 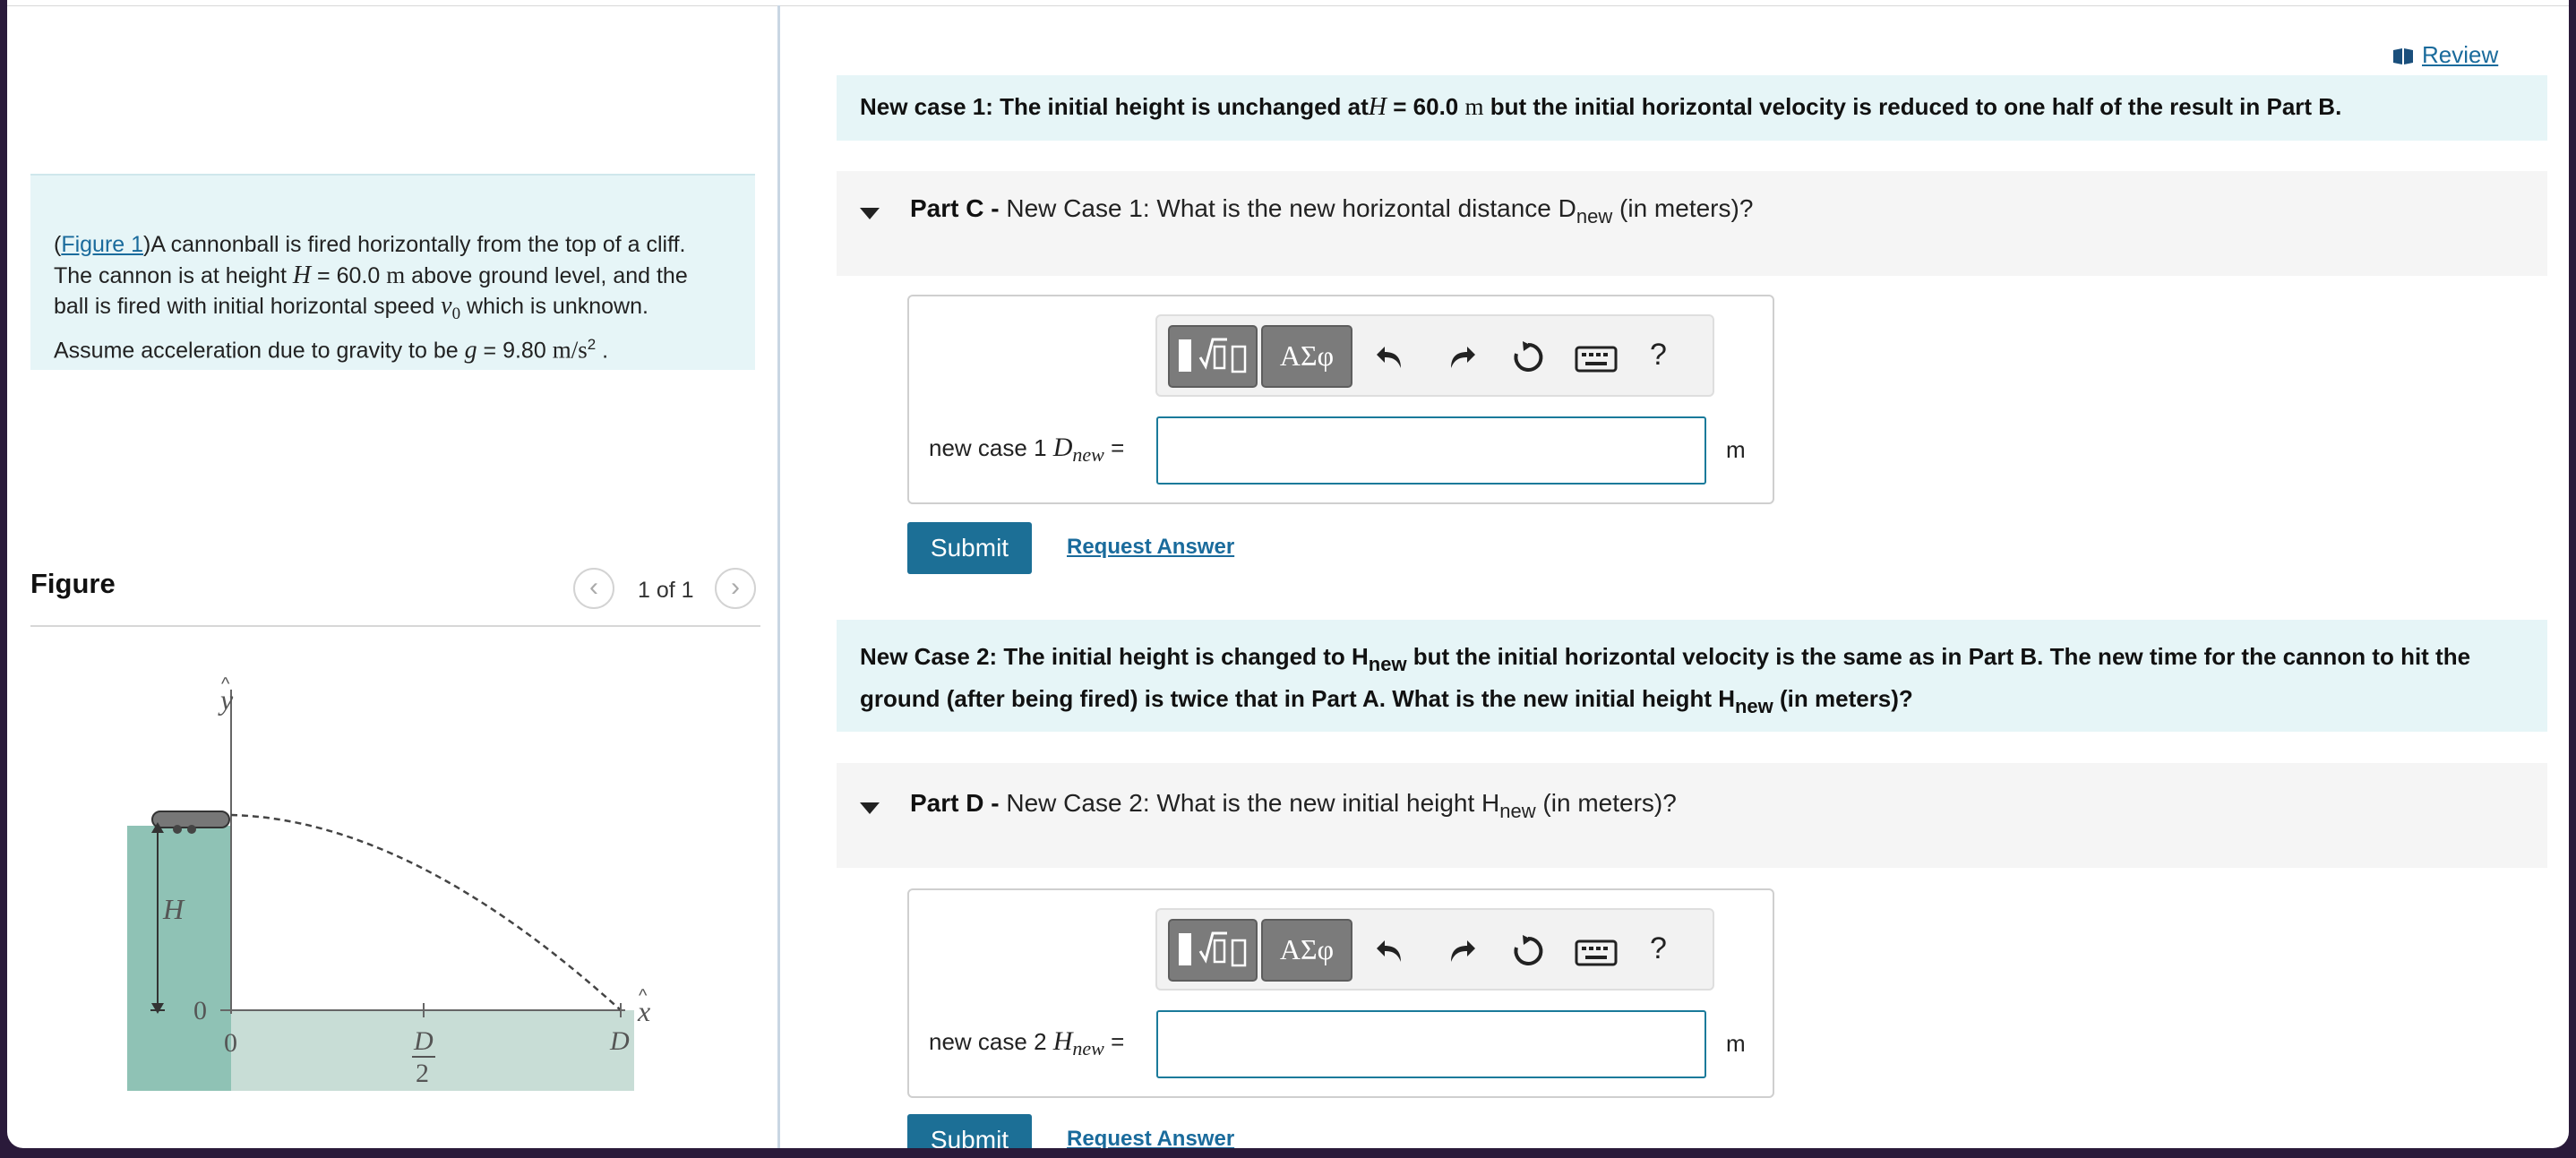 I want to click on part-c-label-variable: D, so click(x=1062, y=447).